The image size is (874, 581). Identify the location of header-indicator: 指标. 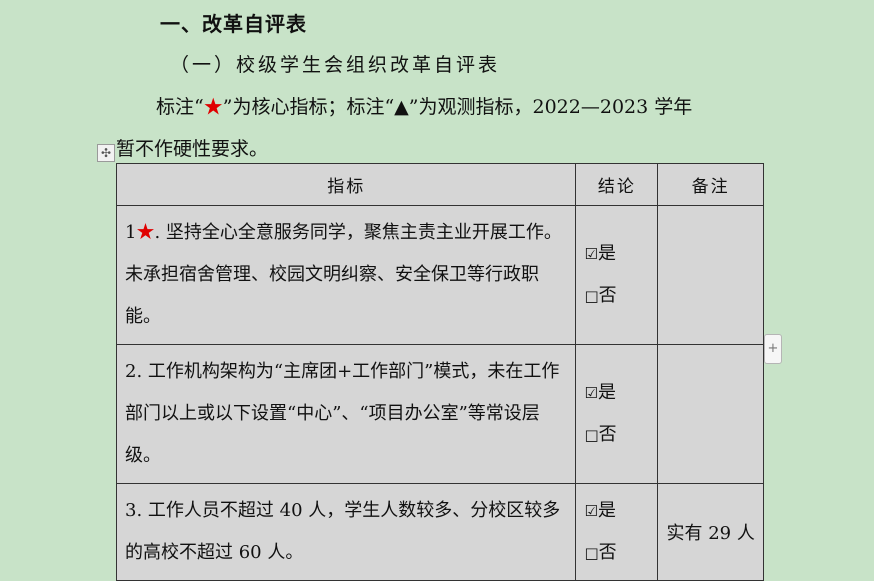
(346, 184).